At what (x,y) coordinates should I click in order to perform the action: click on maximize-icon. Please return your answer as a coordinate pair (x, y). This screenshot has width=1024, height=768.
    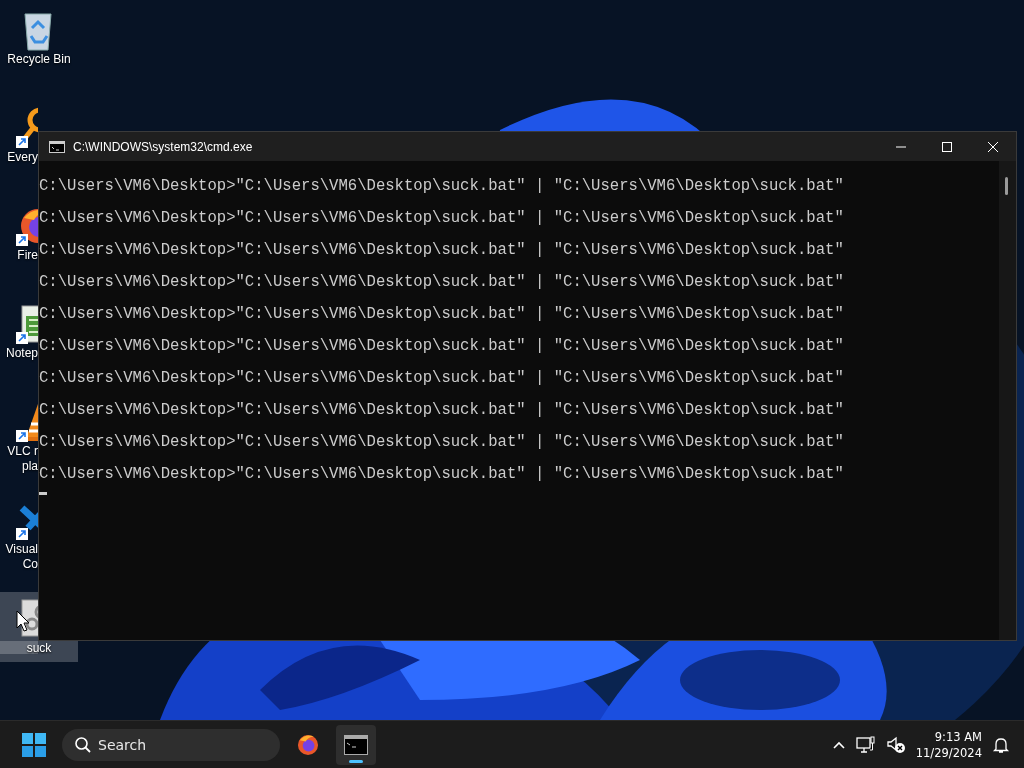
    Looking at the image, I should click on (947, 146).